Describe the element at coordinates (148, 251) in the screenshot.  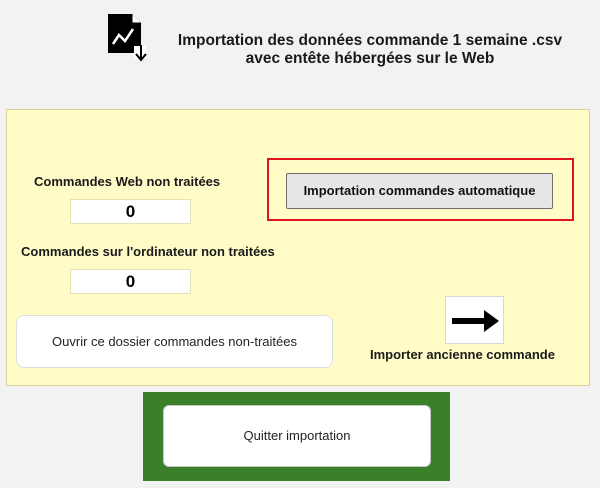
I see `computer-orders-label: Commandes sur l'ordinateur non traitées` at that location.